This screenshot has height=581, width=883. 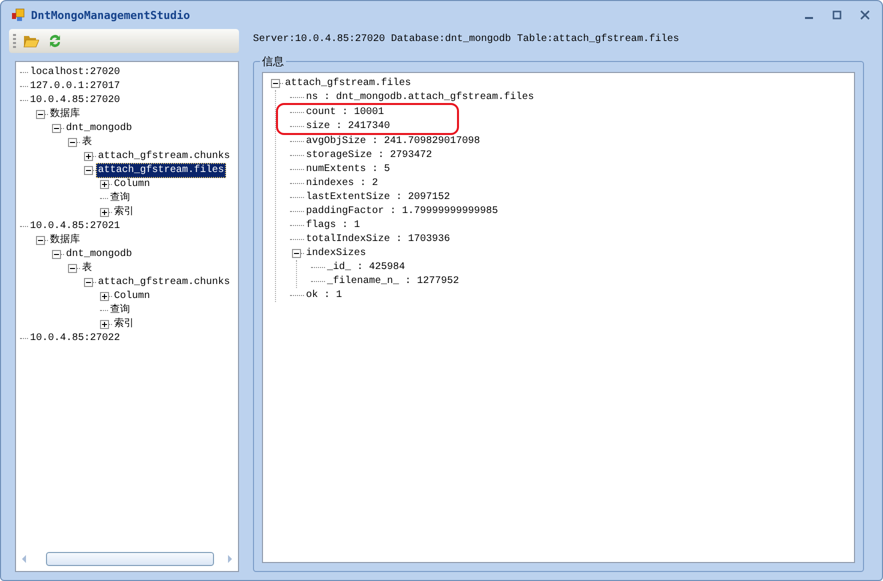 I want to click on property-item: numExtents : 5, so click(x=348, y=169).